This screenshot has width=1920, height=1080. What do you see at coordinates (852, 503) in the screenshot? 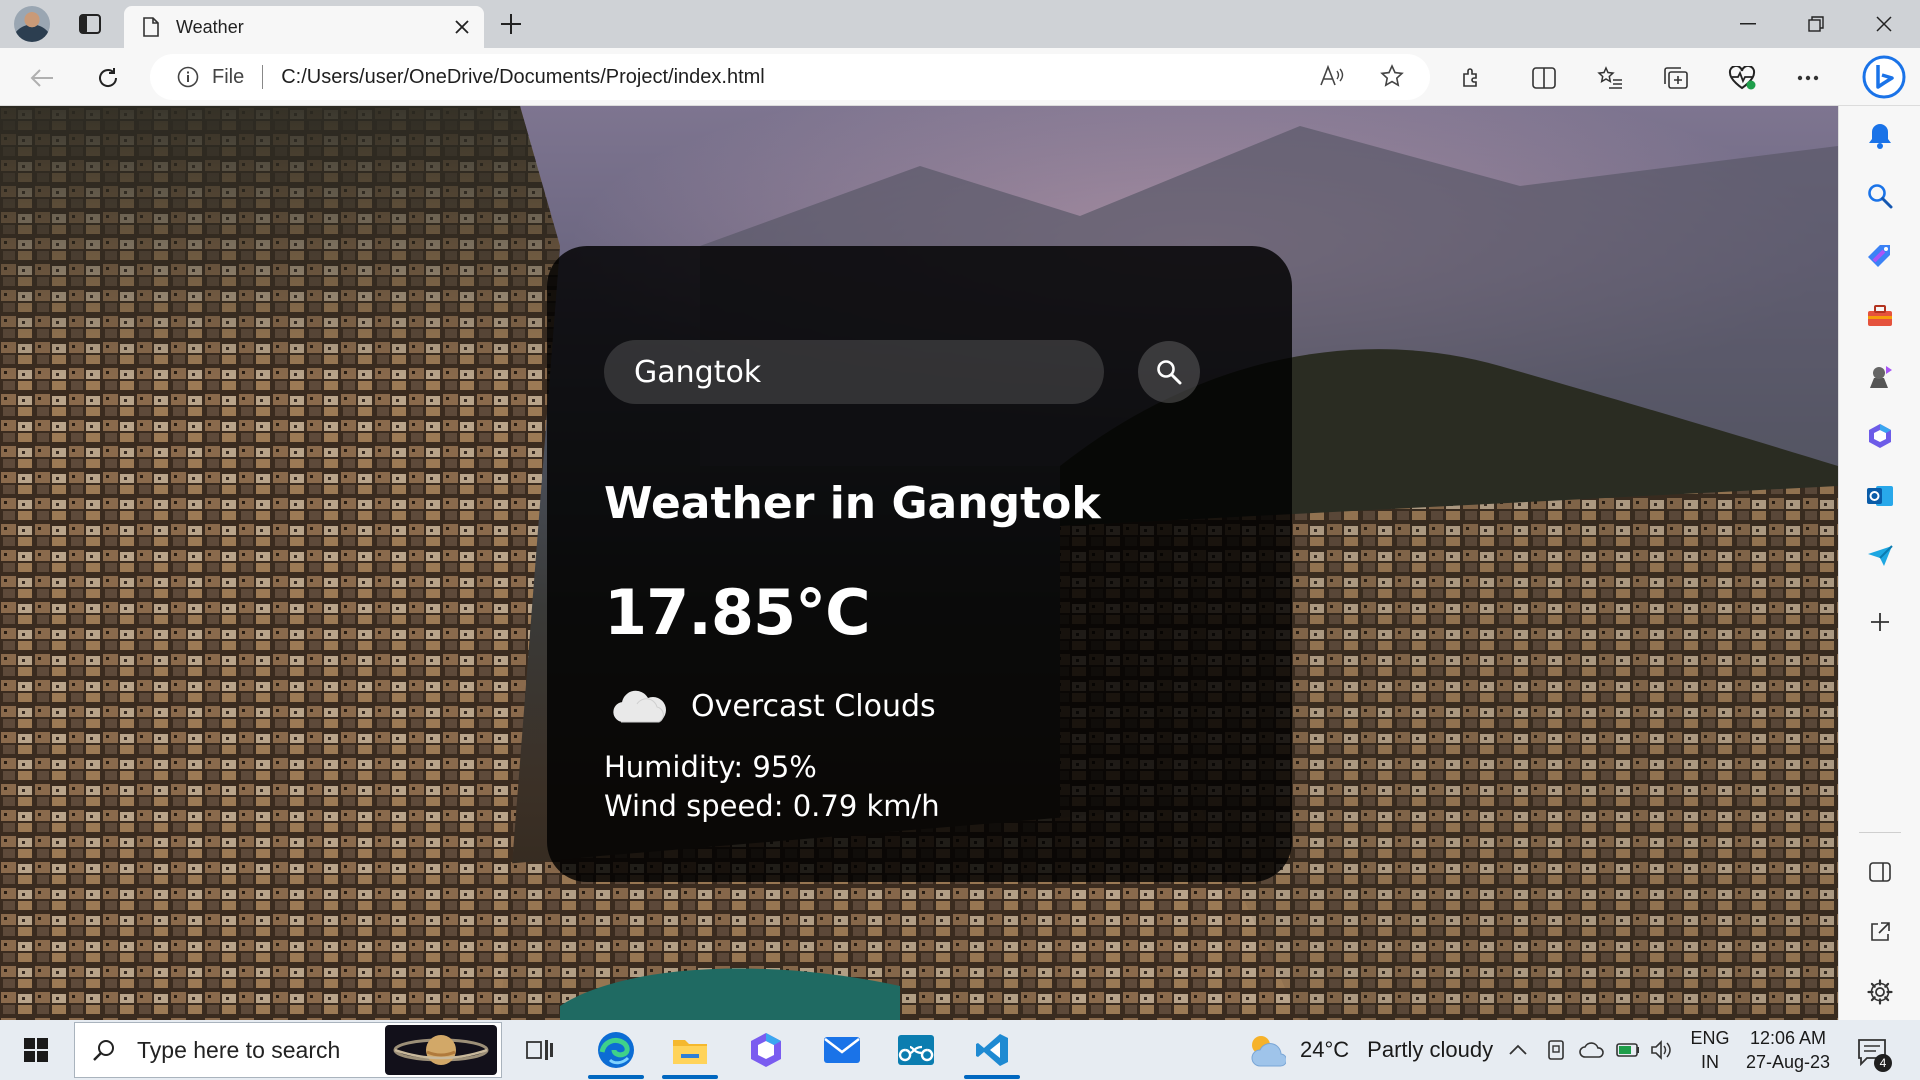
I see `weather-heading: Weather in Gangtok` at bounding box center [852, 503].